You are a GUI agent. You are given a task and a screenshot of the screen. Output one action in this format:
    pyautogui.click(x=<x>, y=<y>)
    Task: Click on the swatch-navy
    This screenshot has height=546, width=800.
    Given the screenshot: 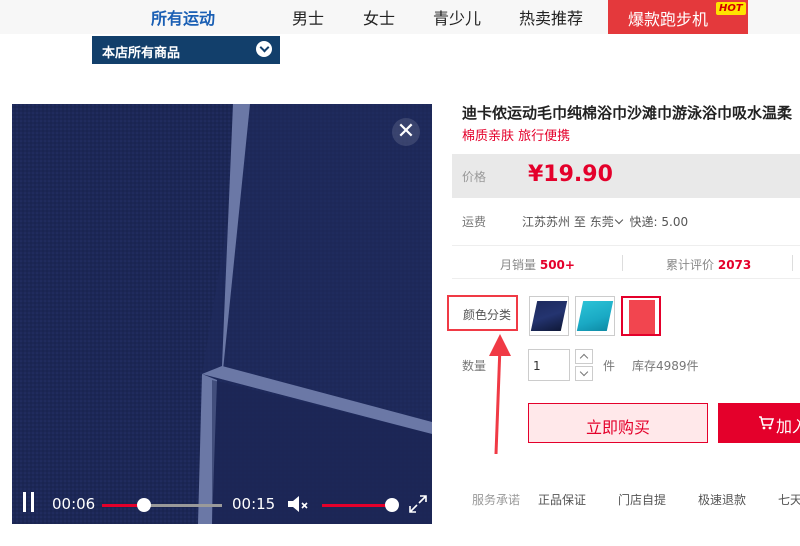 What is the action you would take?
    pyautogui.click(x=549, y=316)
    